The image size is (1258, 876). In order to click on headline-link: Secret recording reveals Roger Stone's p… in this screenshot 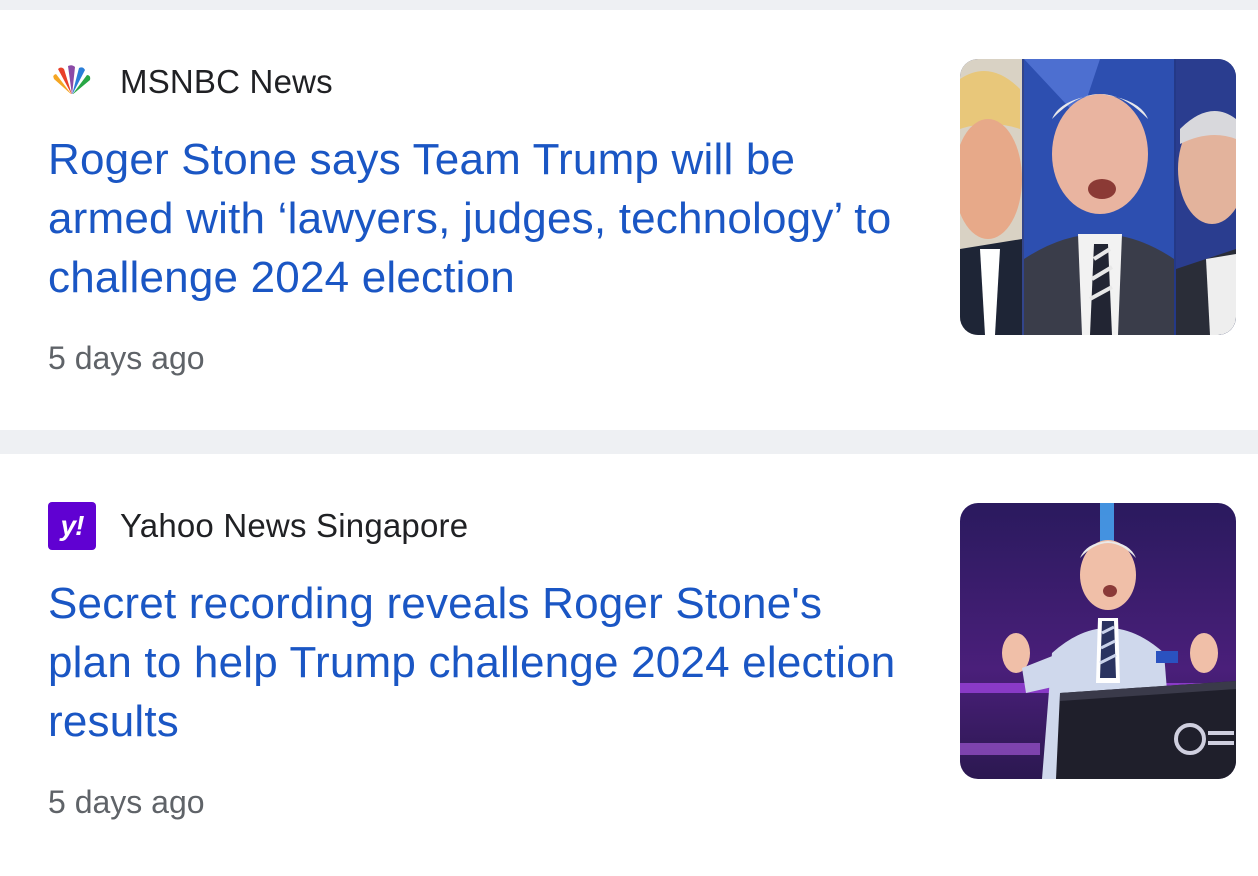, I will do `click(483, 662)`.